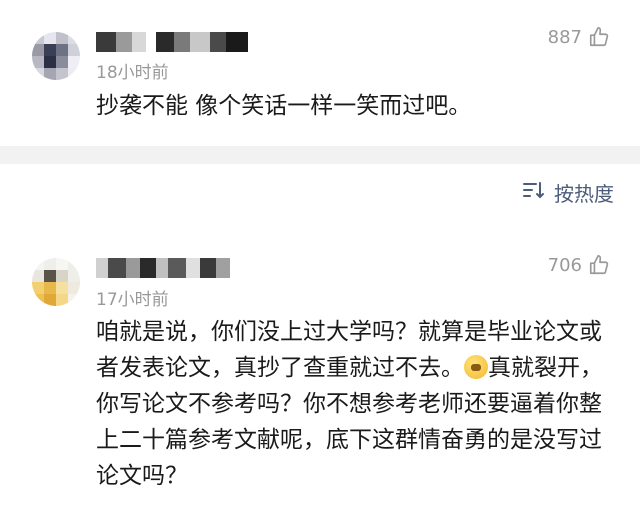 This screenshot has height=509, width=640. I want to click on like-count: 706, so click(564, 265).